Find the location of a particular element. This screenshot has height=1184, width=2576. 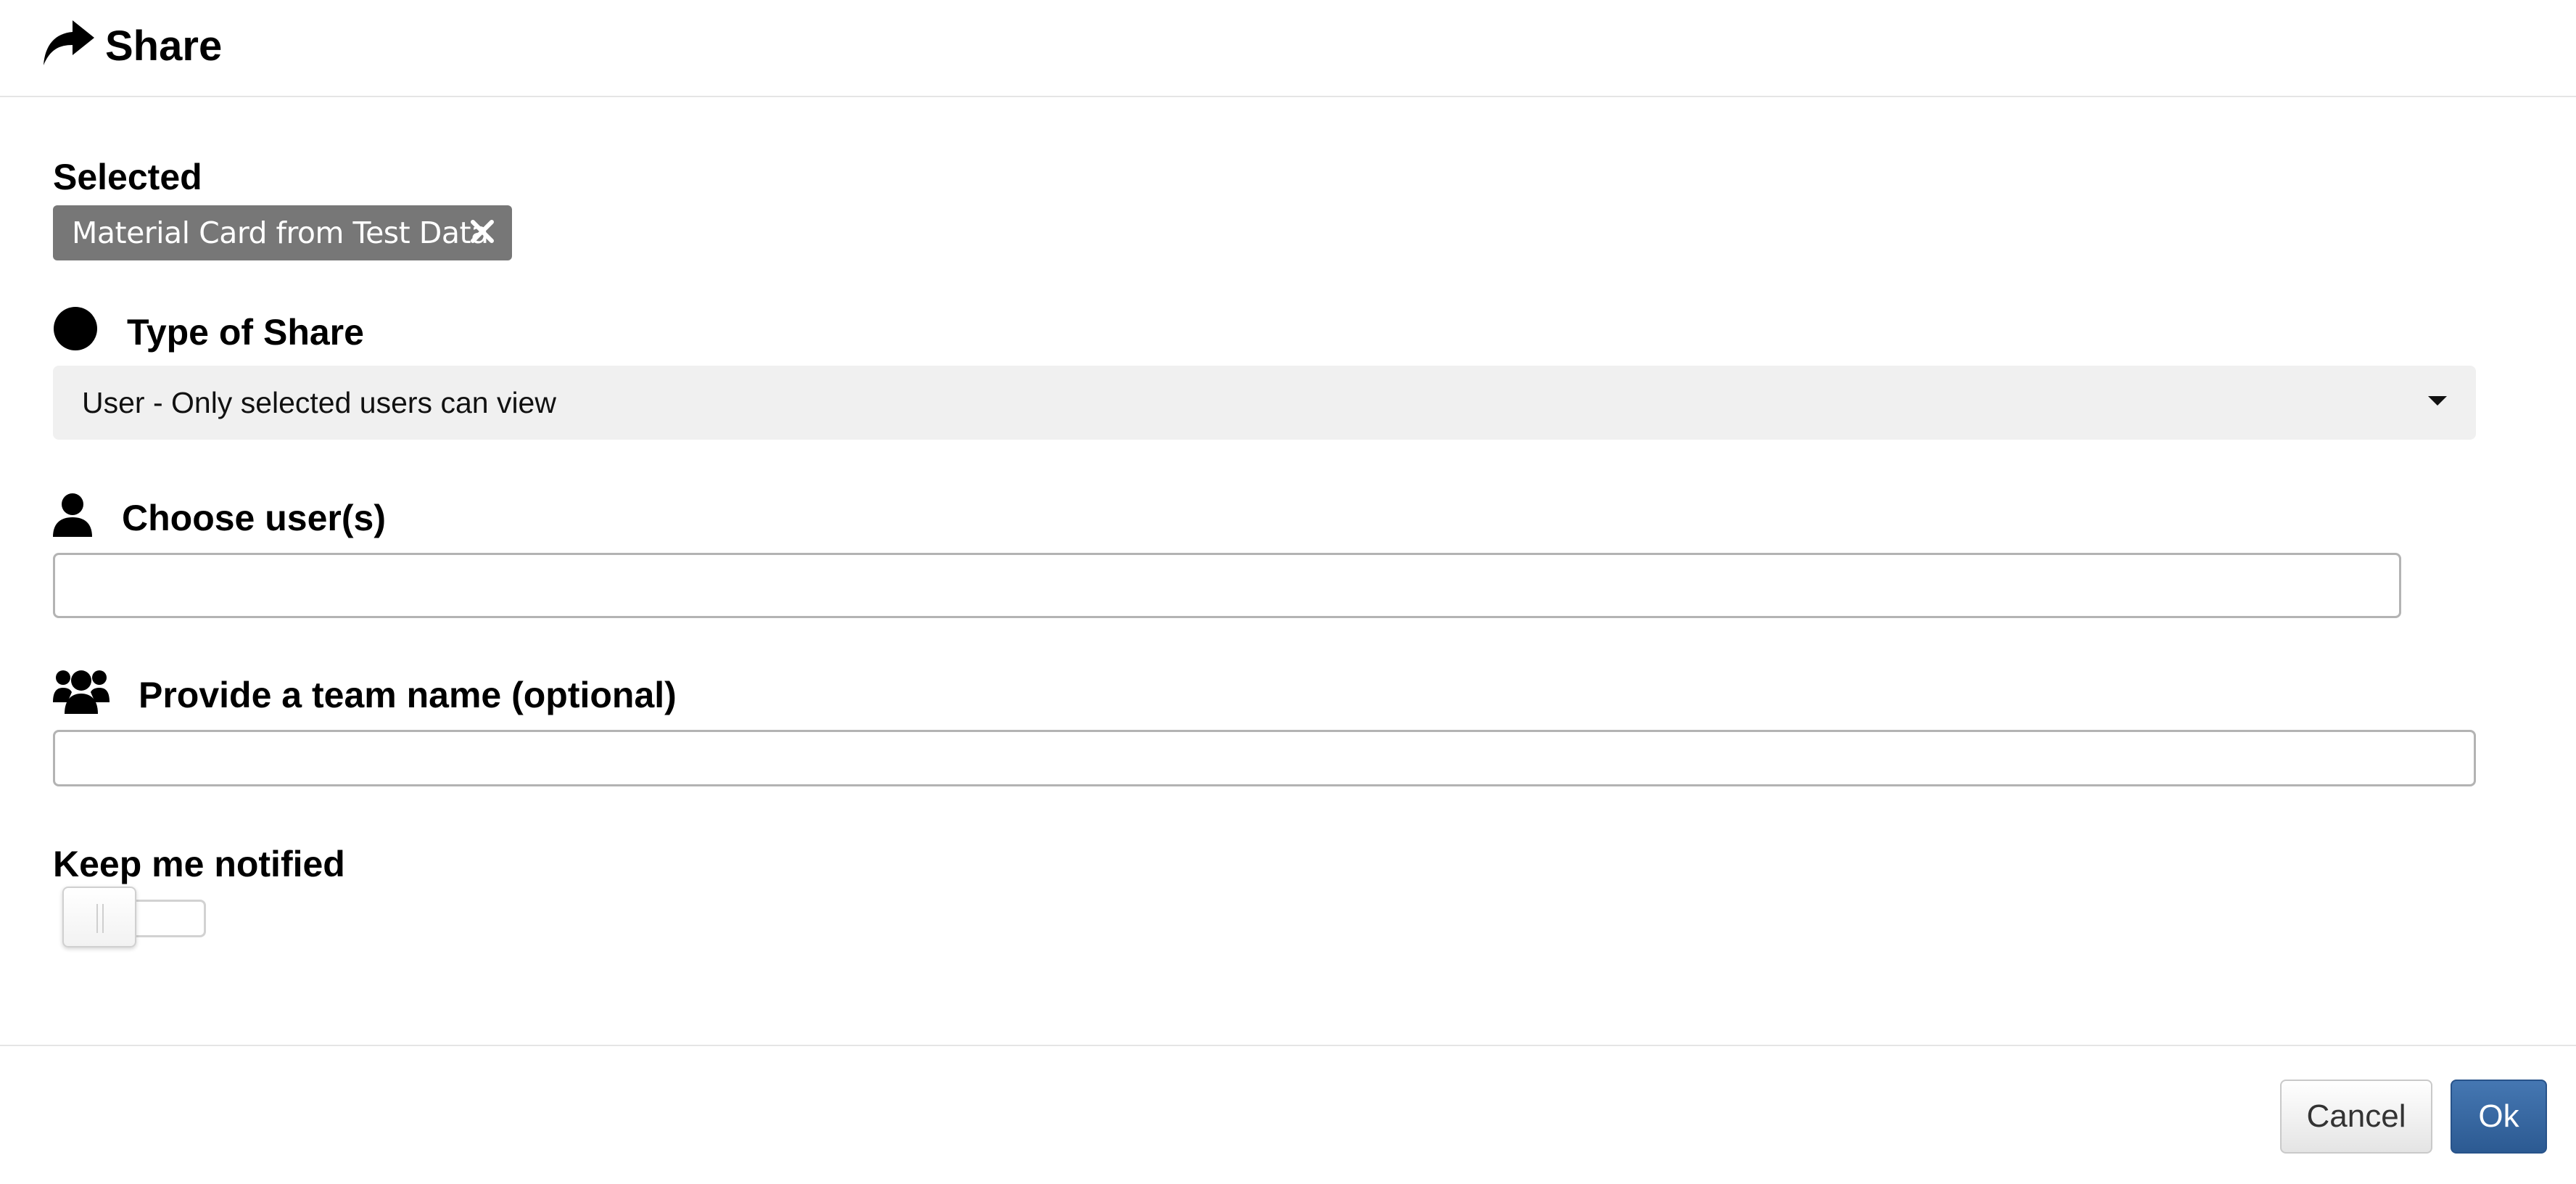

share-icon is located at coordinates (69, 42).